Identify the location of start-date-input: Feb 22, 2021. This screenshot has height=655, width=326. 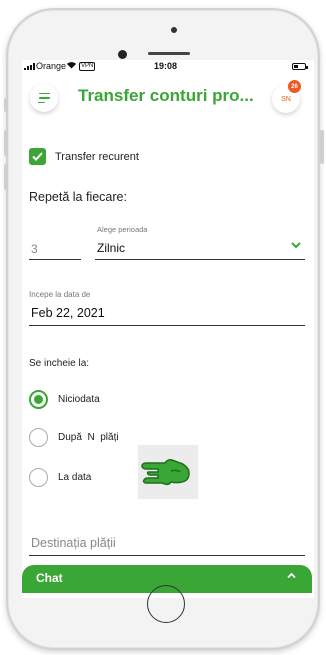
(167, 314).